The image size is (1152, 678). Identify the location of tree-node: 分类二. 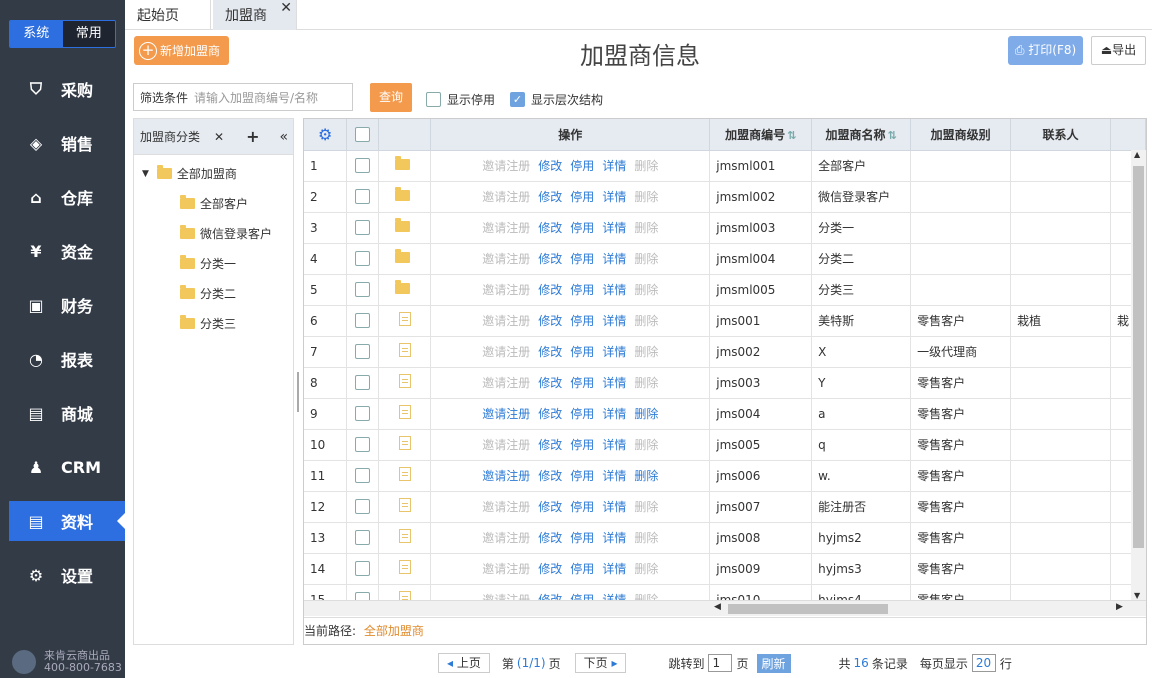
(208, 293).